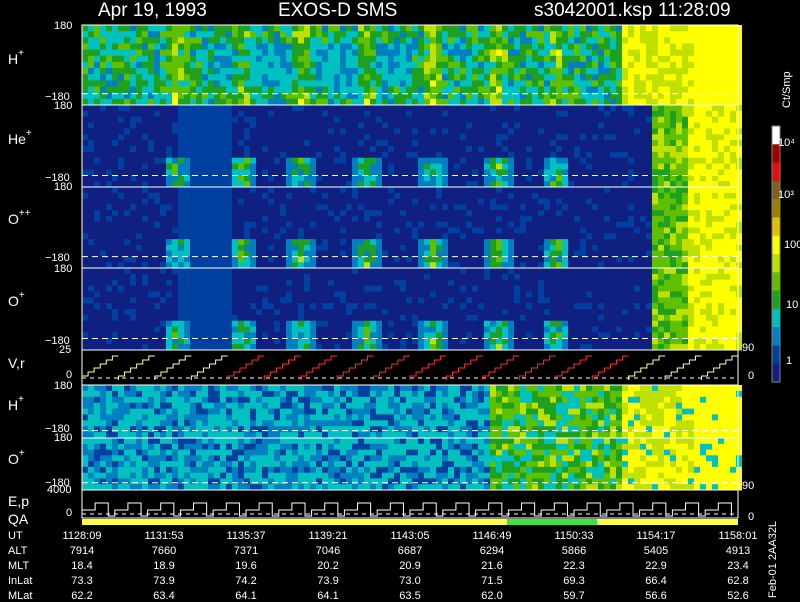  I want to click on ephemeris-cell: 1131:53, so click(164, 536).